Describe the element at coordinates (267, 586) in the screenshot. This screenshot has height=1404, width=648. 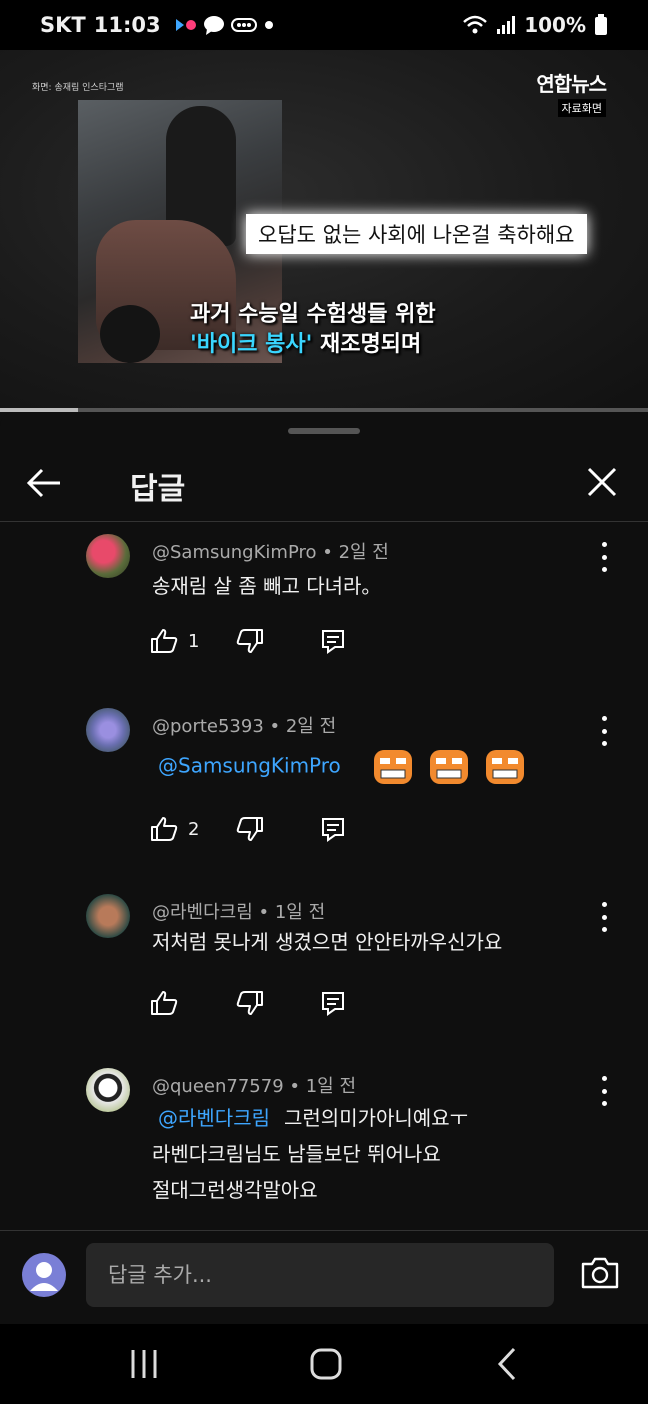
I see `comment-text: 송재림 살 좀 빼고 다녀라。` at that location.